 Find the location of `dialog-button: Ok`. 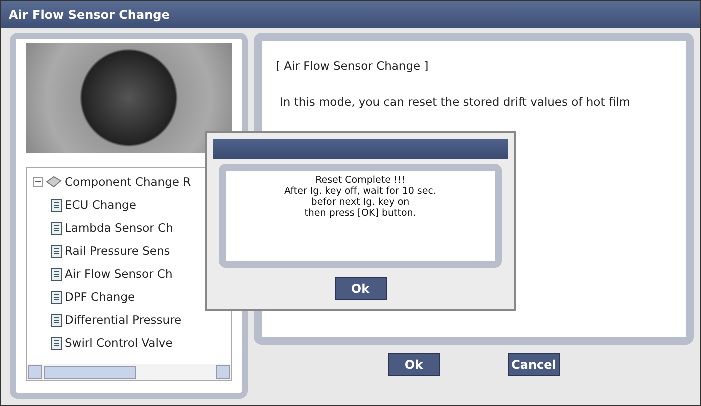

dialog-button: Ok is located at coordinates (414, 364).